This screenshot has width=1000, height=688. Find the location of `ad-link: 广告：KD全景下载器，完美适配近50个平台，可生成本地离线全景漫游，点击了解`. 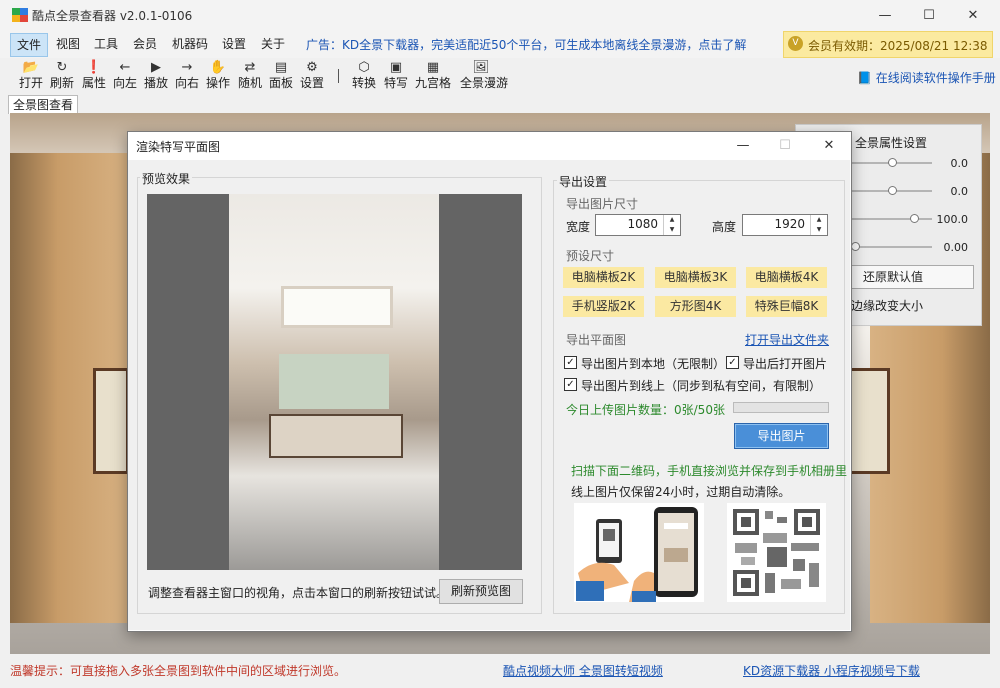

ad-link: 广告：KD全景下载器，完美适配近50个平台，可生成本地离线全景漫游，点击了解 is located at coordinates (526, 44).